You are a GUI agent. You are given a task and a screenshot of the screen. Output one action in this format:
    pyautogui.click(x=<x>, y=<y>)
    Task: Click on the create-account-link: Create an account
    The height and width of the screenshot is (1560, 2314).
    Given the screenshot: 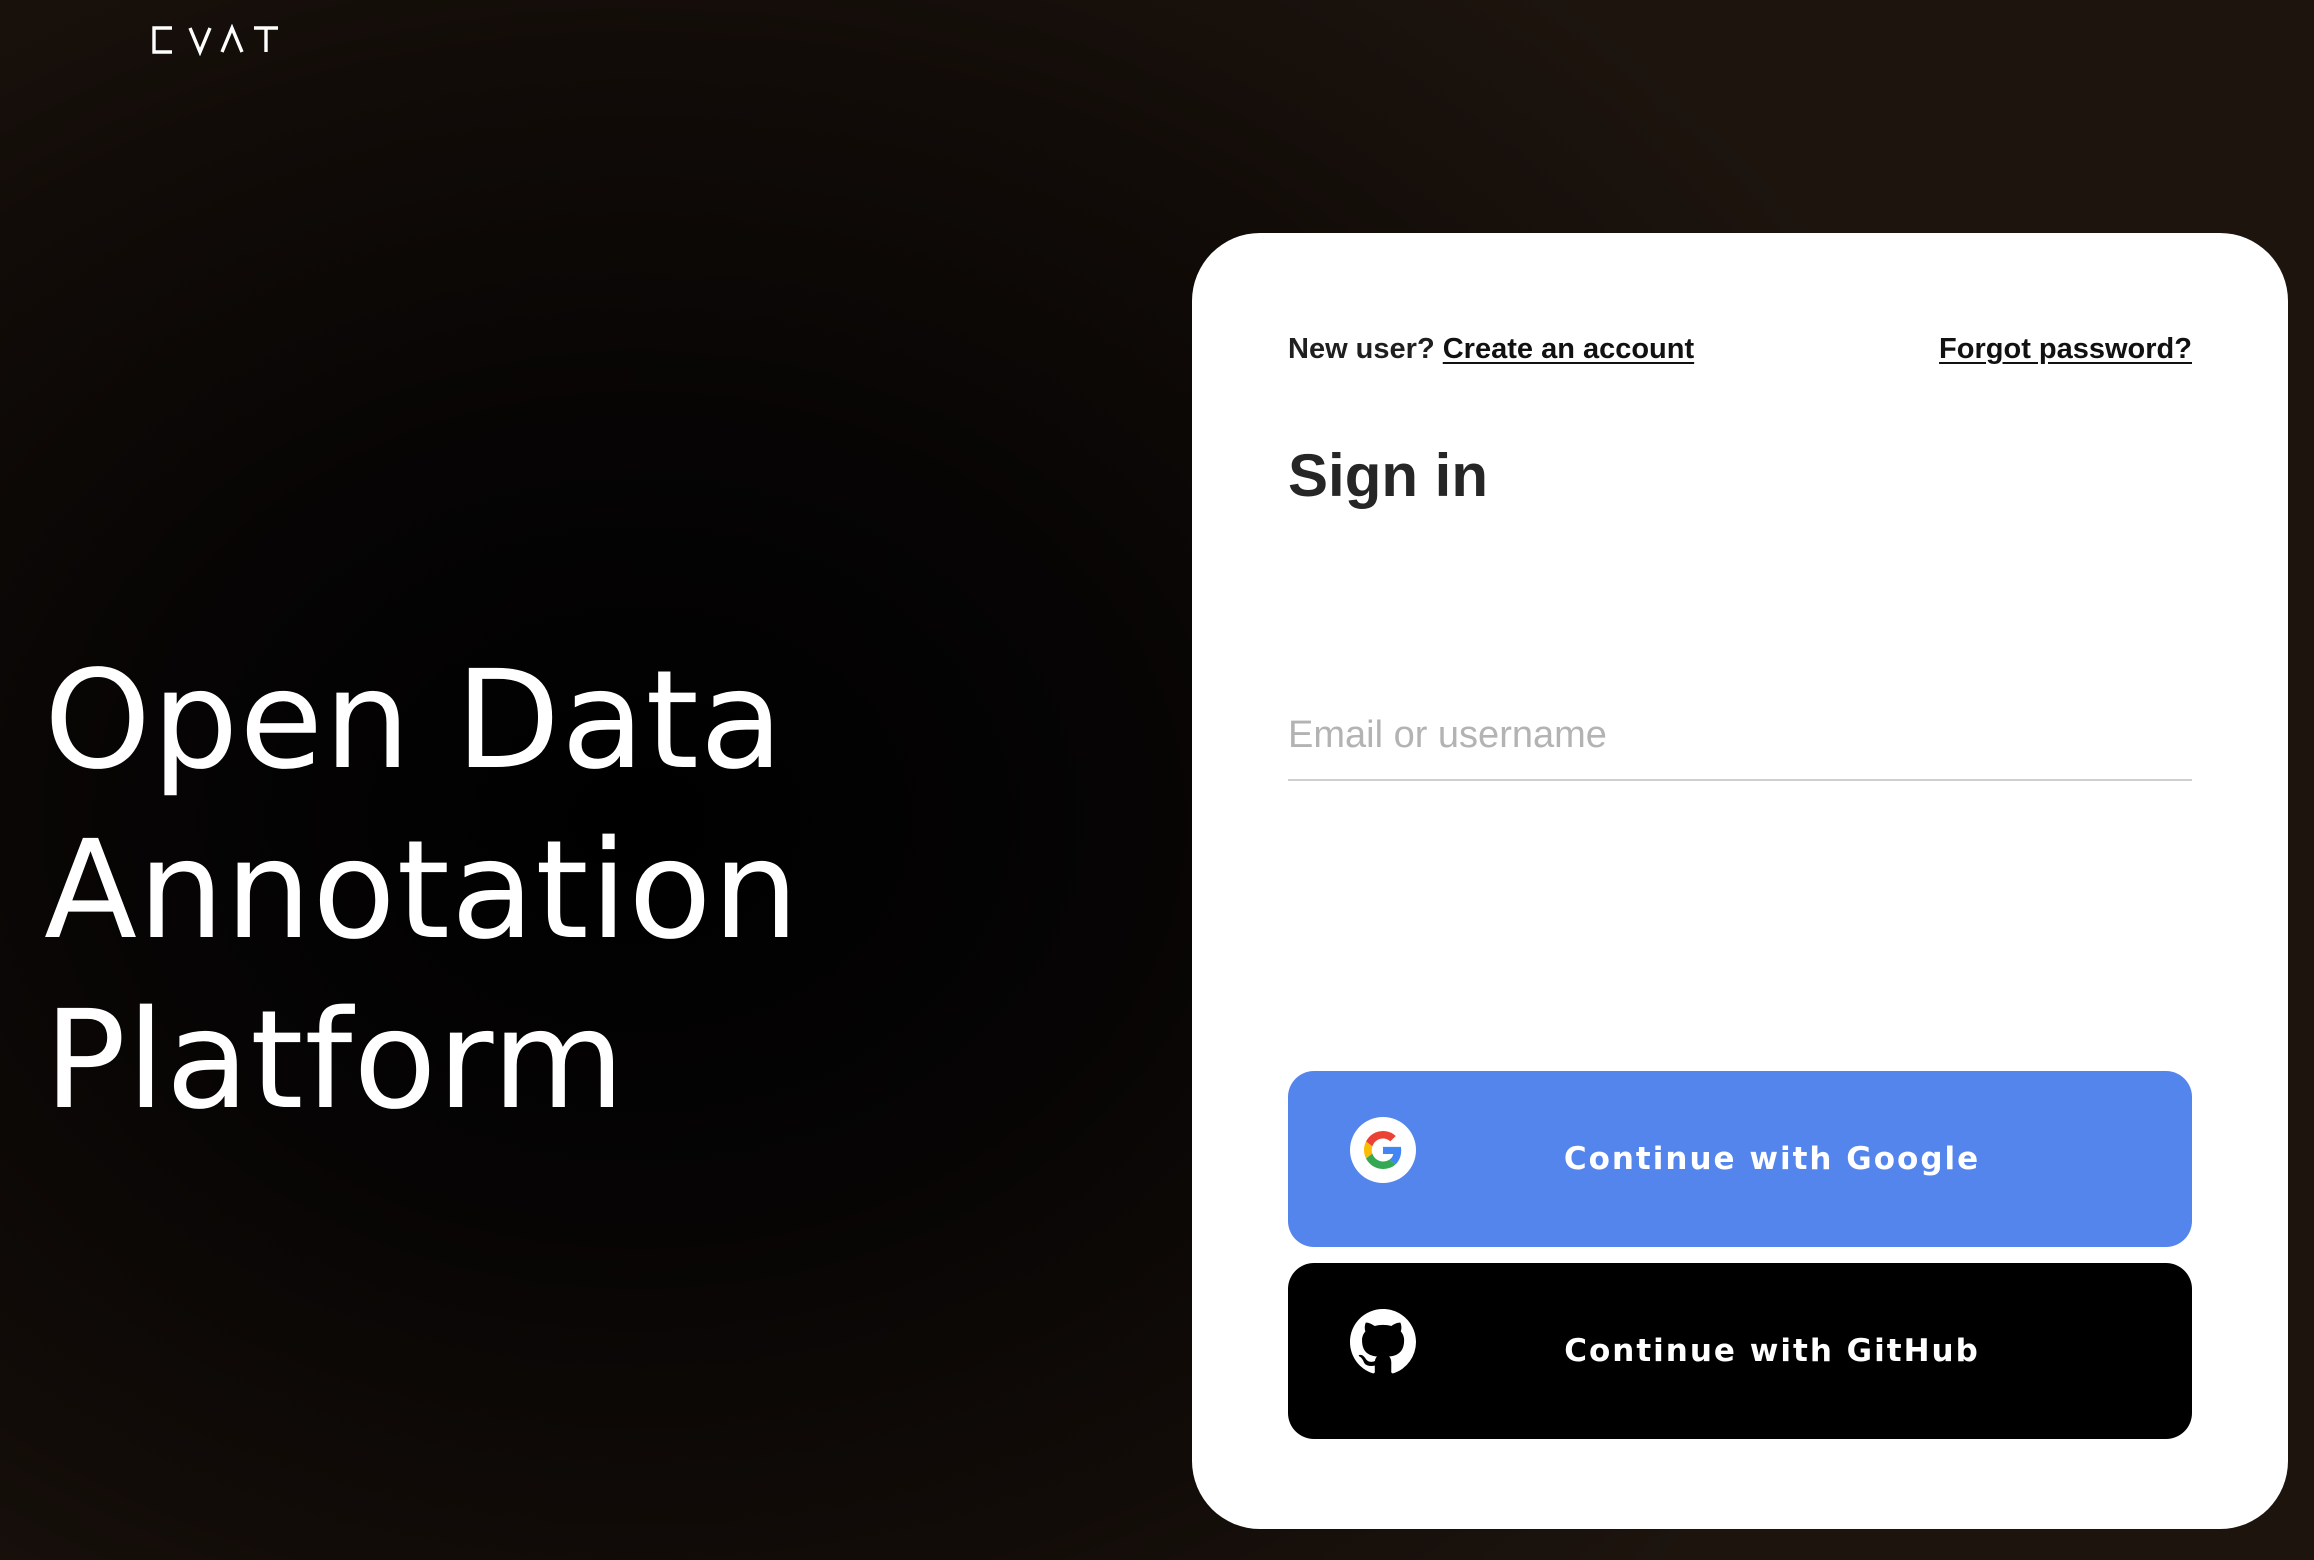 What is the action you would take?
    pyautogui.click(x=1568, y=349)
    